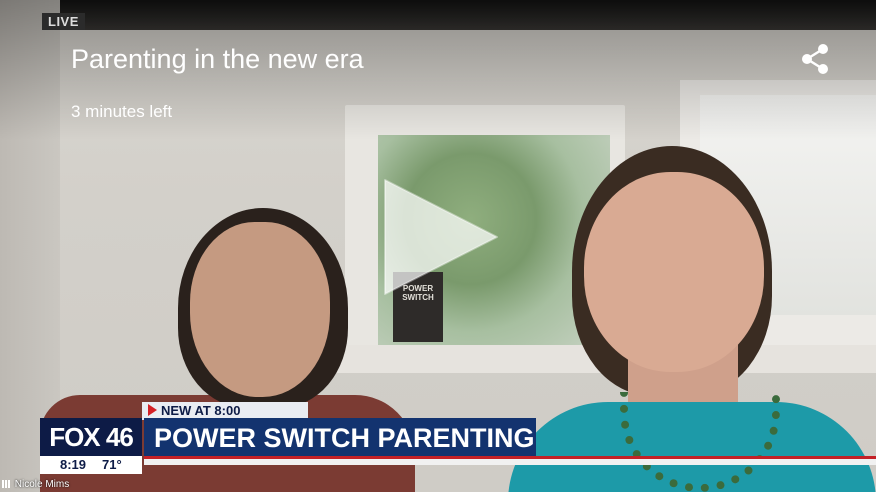  I want to click on share-icon, so click(815, 59).